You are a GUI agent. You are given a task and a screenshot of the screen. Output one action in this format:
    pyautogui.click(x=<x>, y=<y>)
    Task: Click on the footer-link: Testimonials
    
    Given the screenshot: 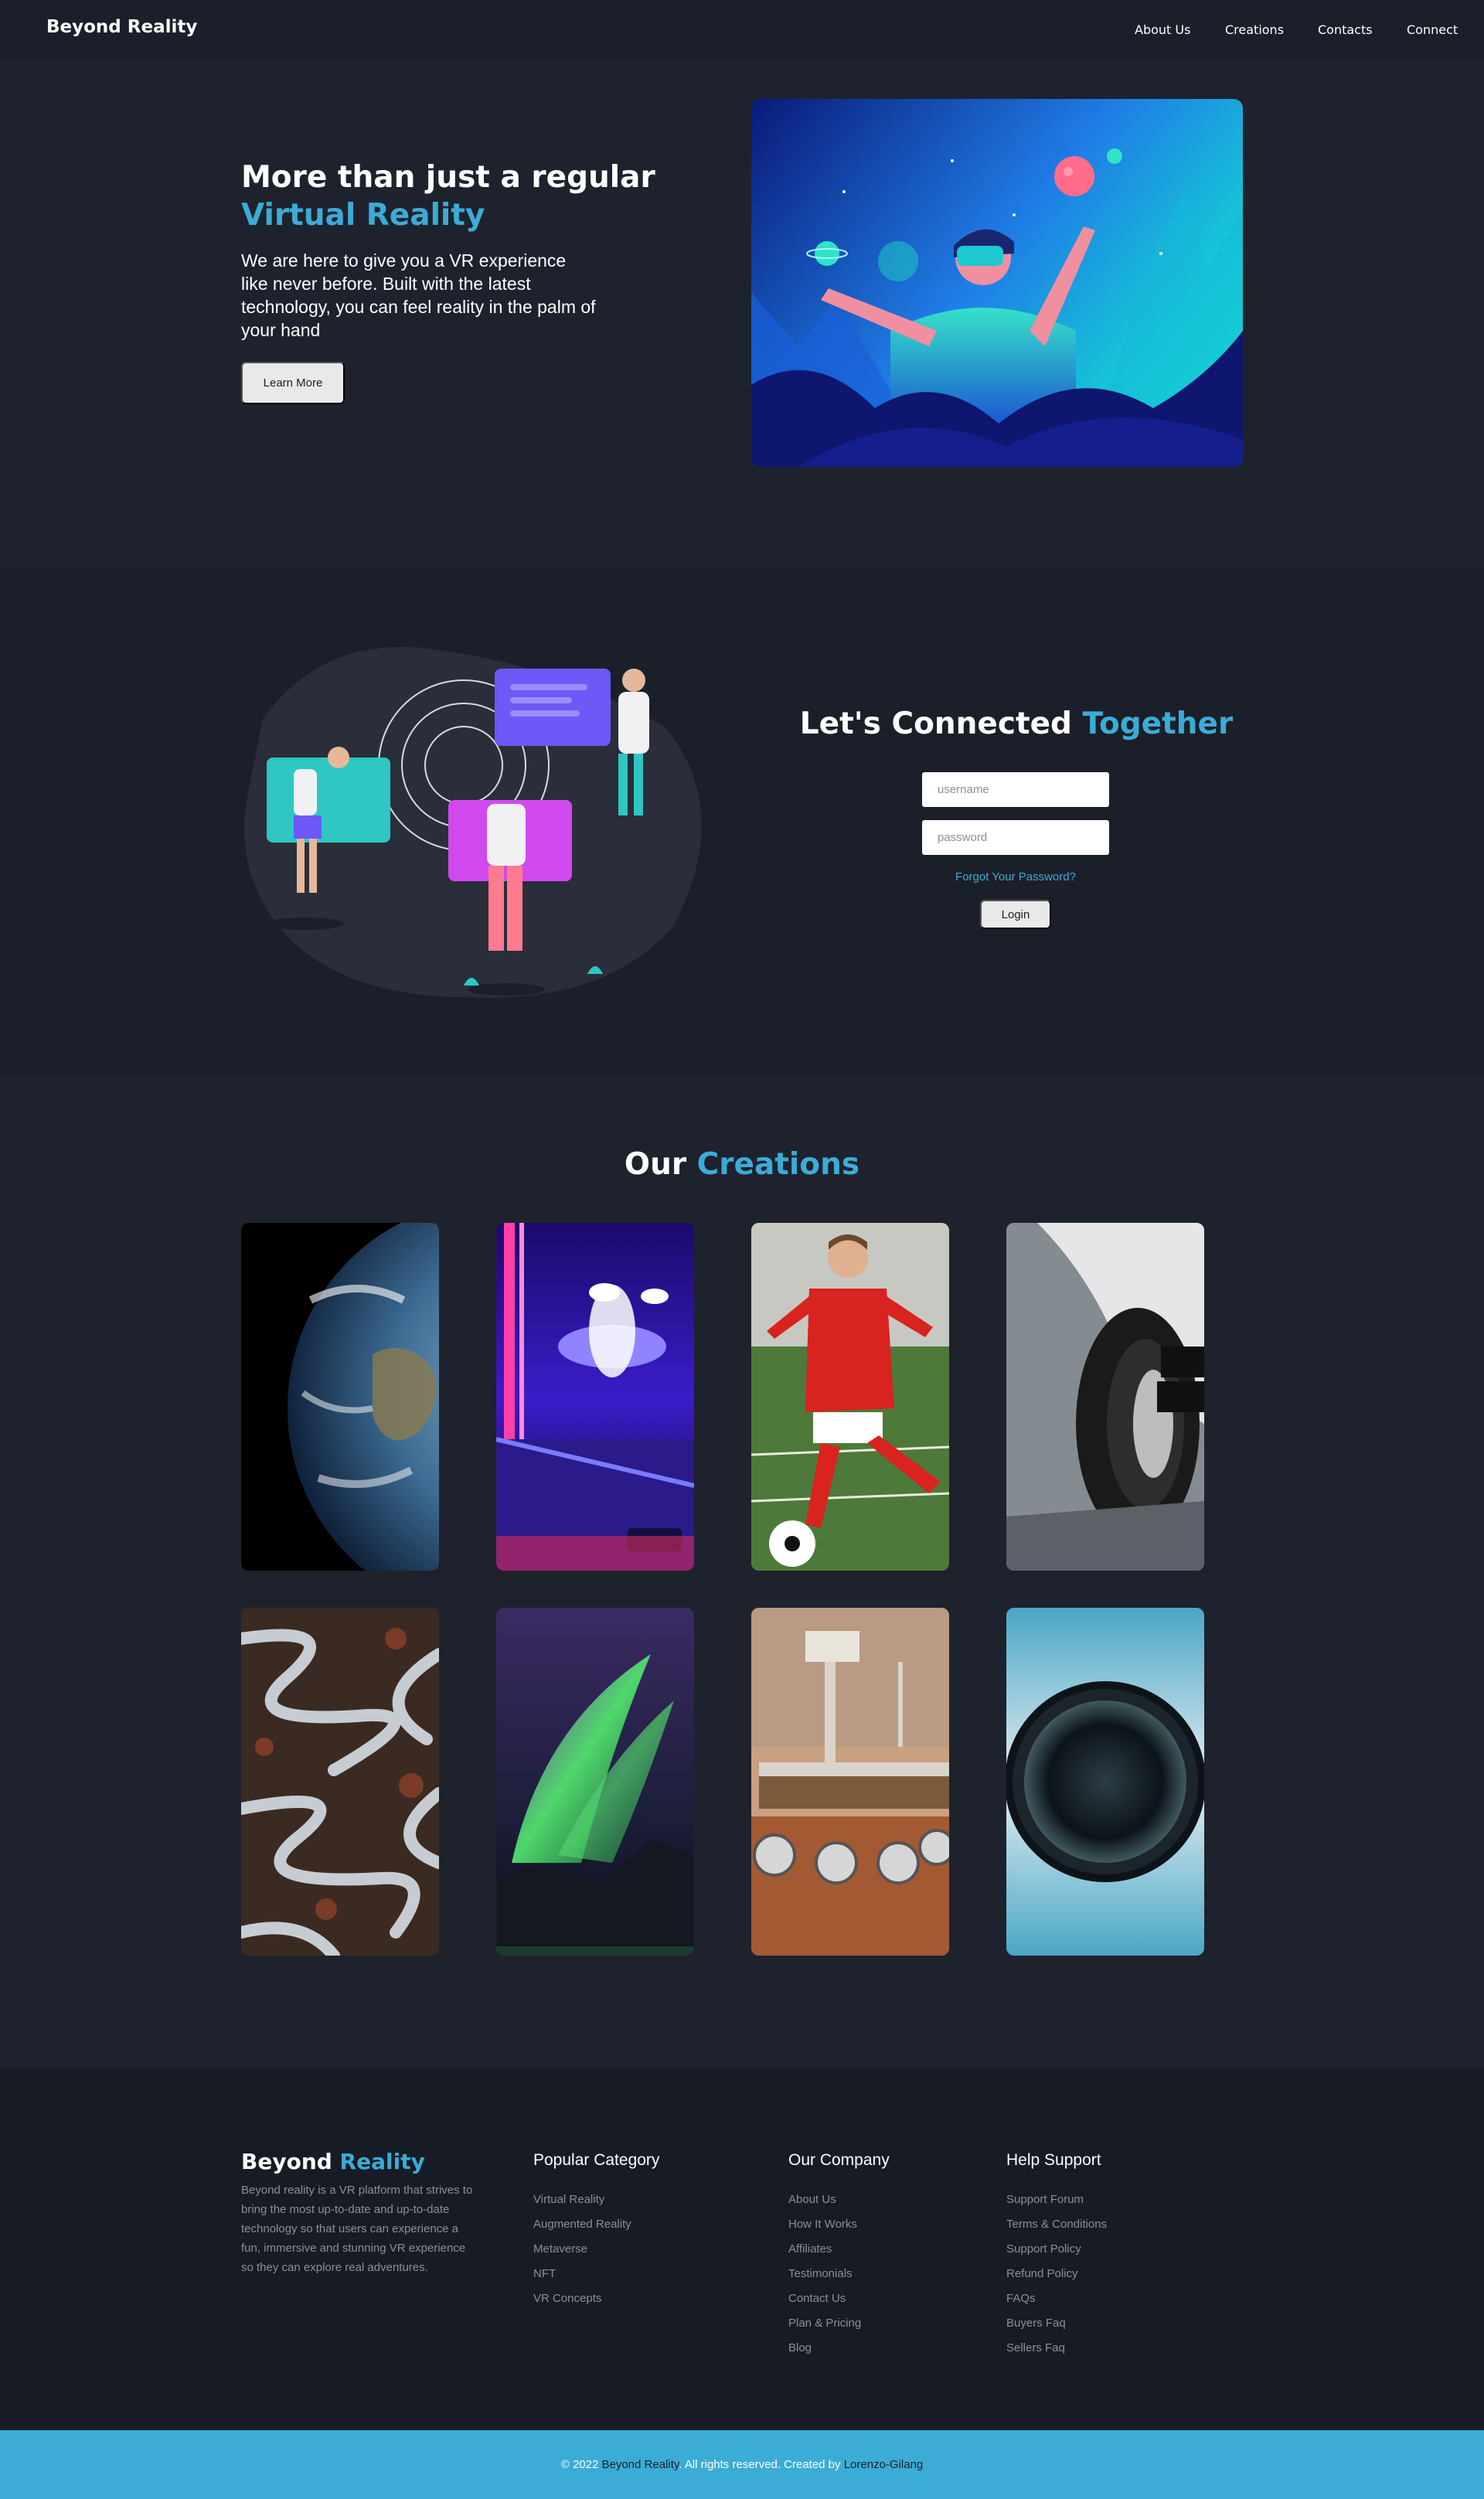 What is the action you would take?
    pyautogui.click(x=824, y=2278)
    